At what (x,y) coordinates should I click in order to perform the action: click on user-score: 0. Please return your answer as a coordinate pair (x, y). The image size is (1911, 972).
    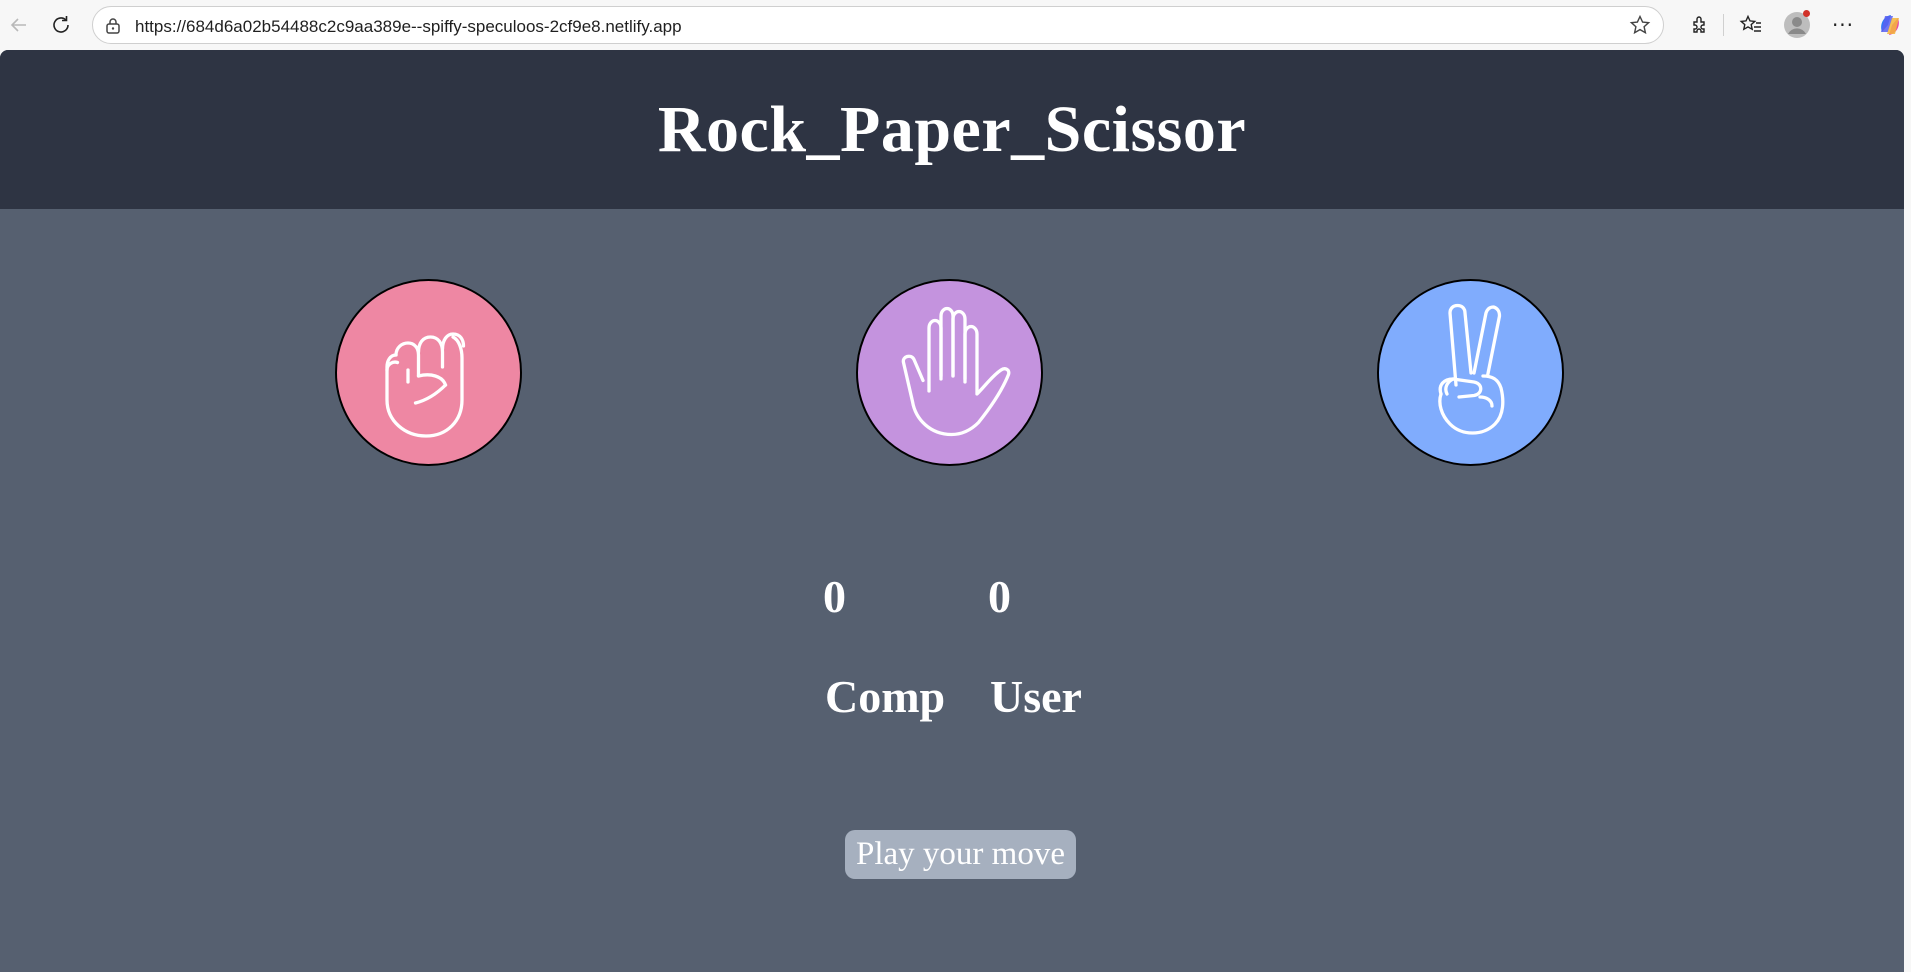
    Looking at the image, I should click on (999, 596).